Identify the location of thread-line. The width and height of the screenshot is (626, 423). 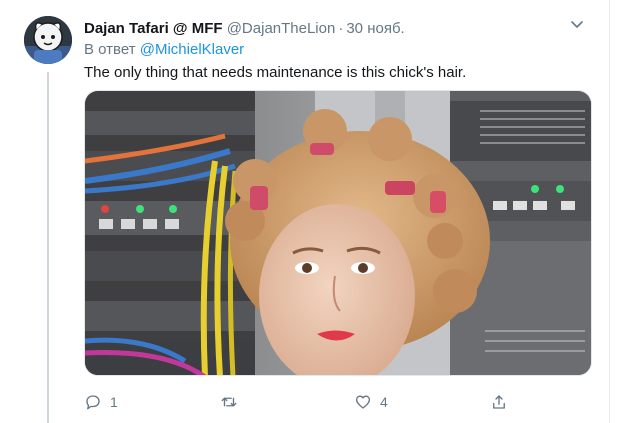
(48, 247).